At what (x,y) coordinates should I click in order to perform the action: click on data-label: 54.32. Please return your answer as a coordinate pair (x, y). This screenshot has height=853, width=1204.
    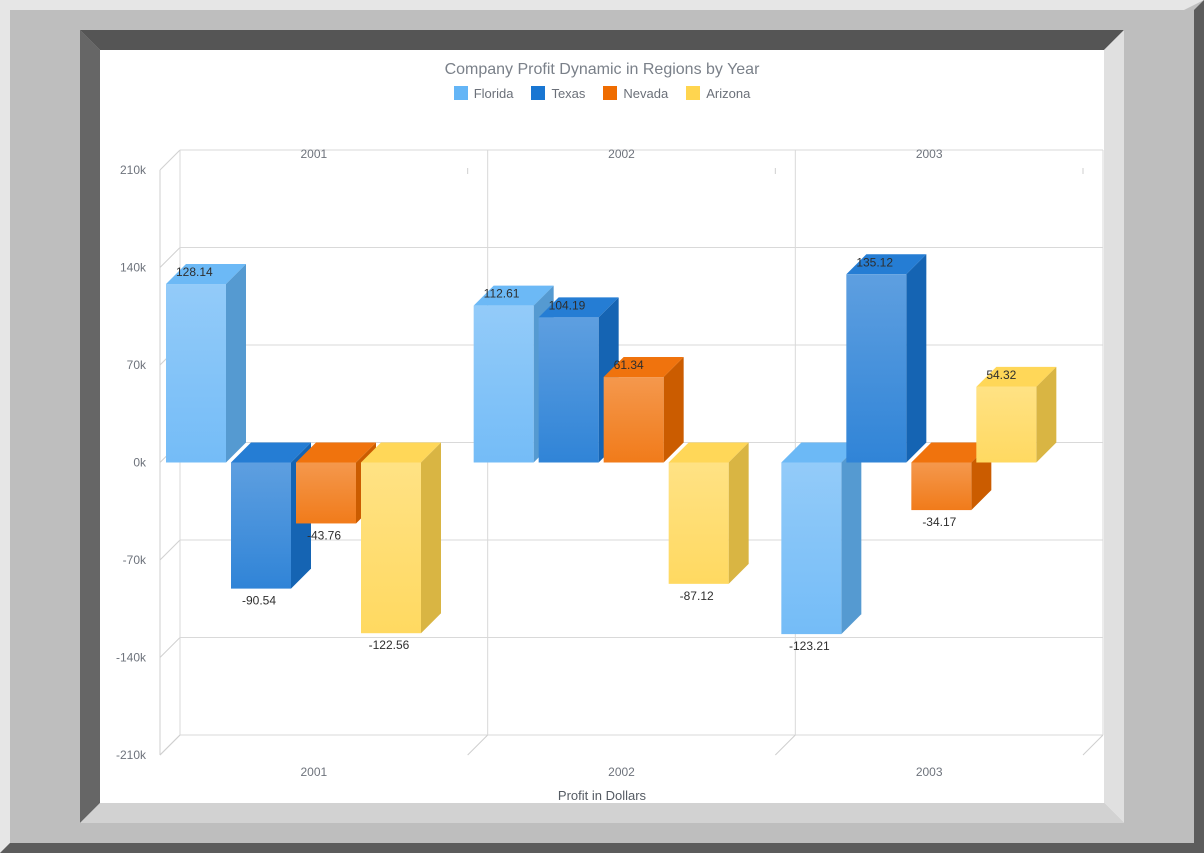
    Looking at the image, I should click on (1001, 375).